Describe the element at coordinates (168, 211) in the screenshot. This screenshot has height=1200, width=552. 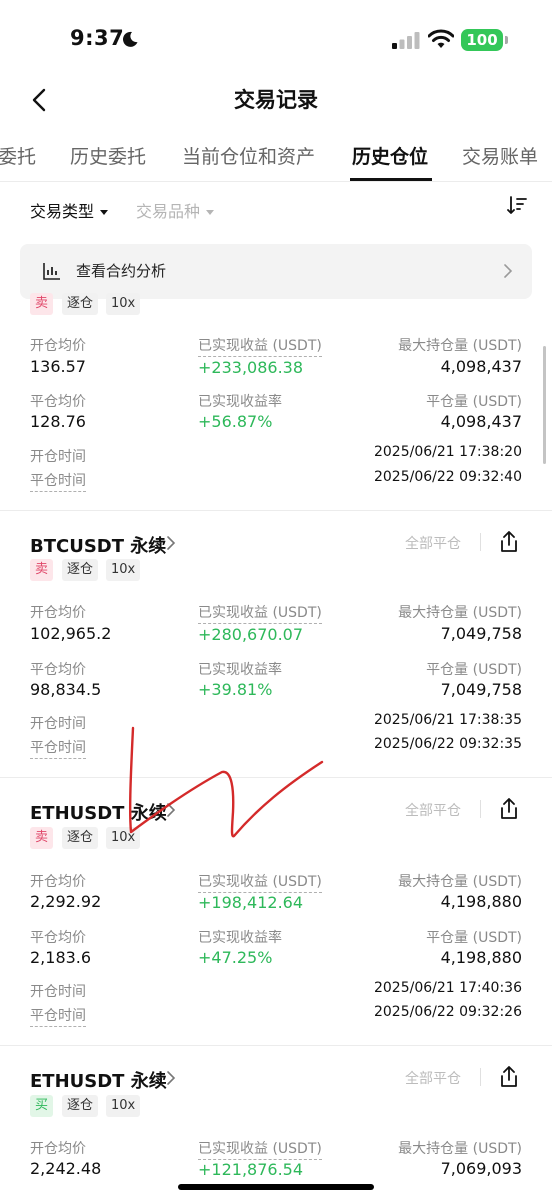
I see `trade-instrument-label: 交易品种` at that location.